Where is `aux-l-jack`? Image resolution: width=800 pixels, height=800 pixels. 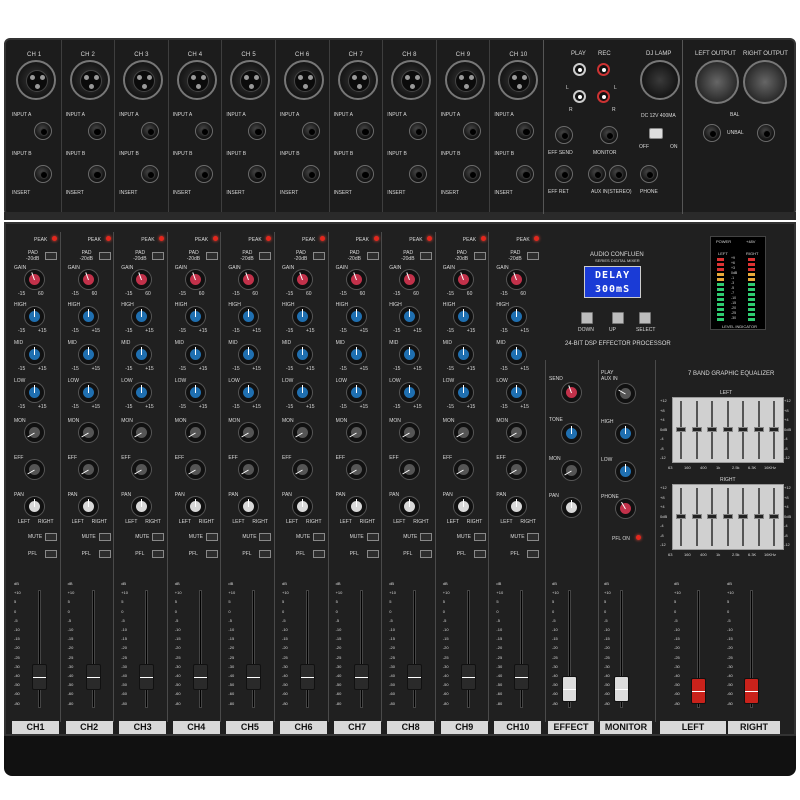 aux-l-jack is located at coordinates (597, 174).